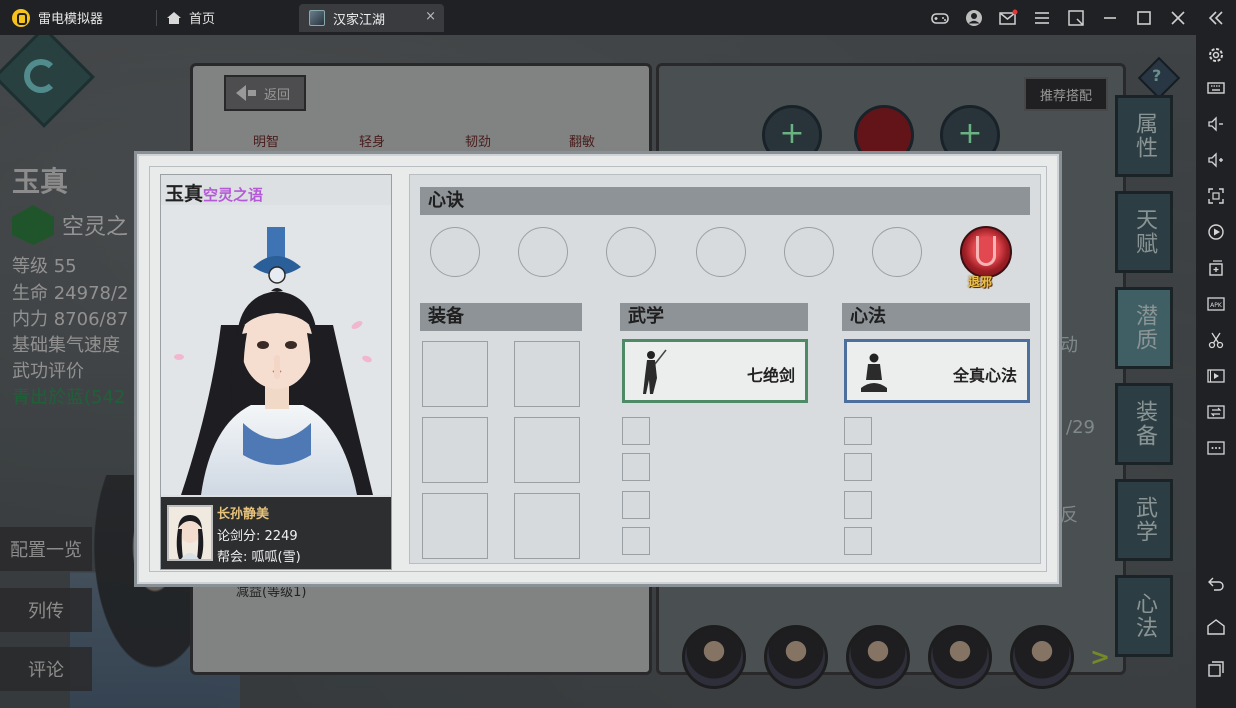  I want to click on multi-instance-icon, so click(1216, 268).